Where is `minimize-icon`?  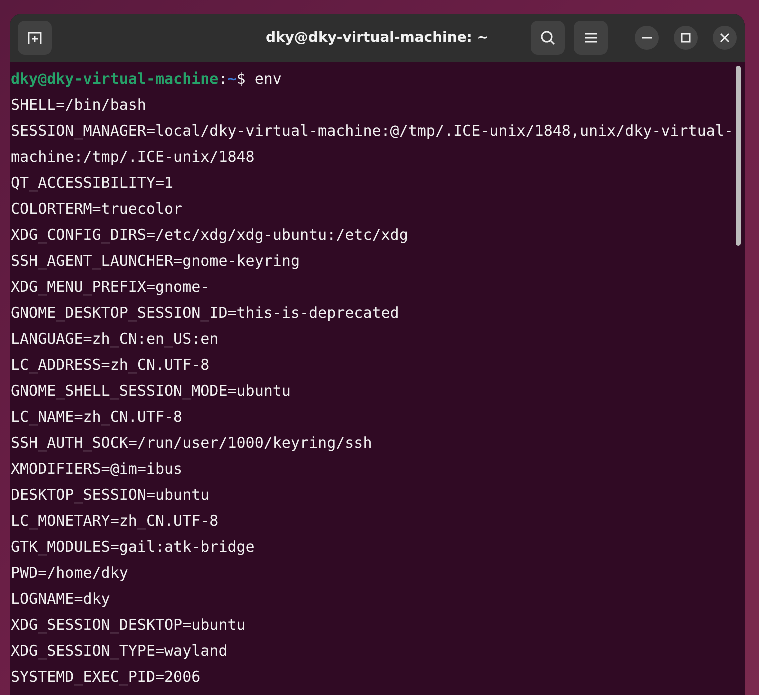 minimize-icon is located at coordinates (647, 38).